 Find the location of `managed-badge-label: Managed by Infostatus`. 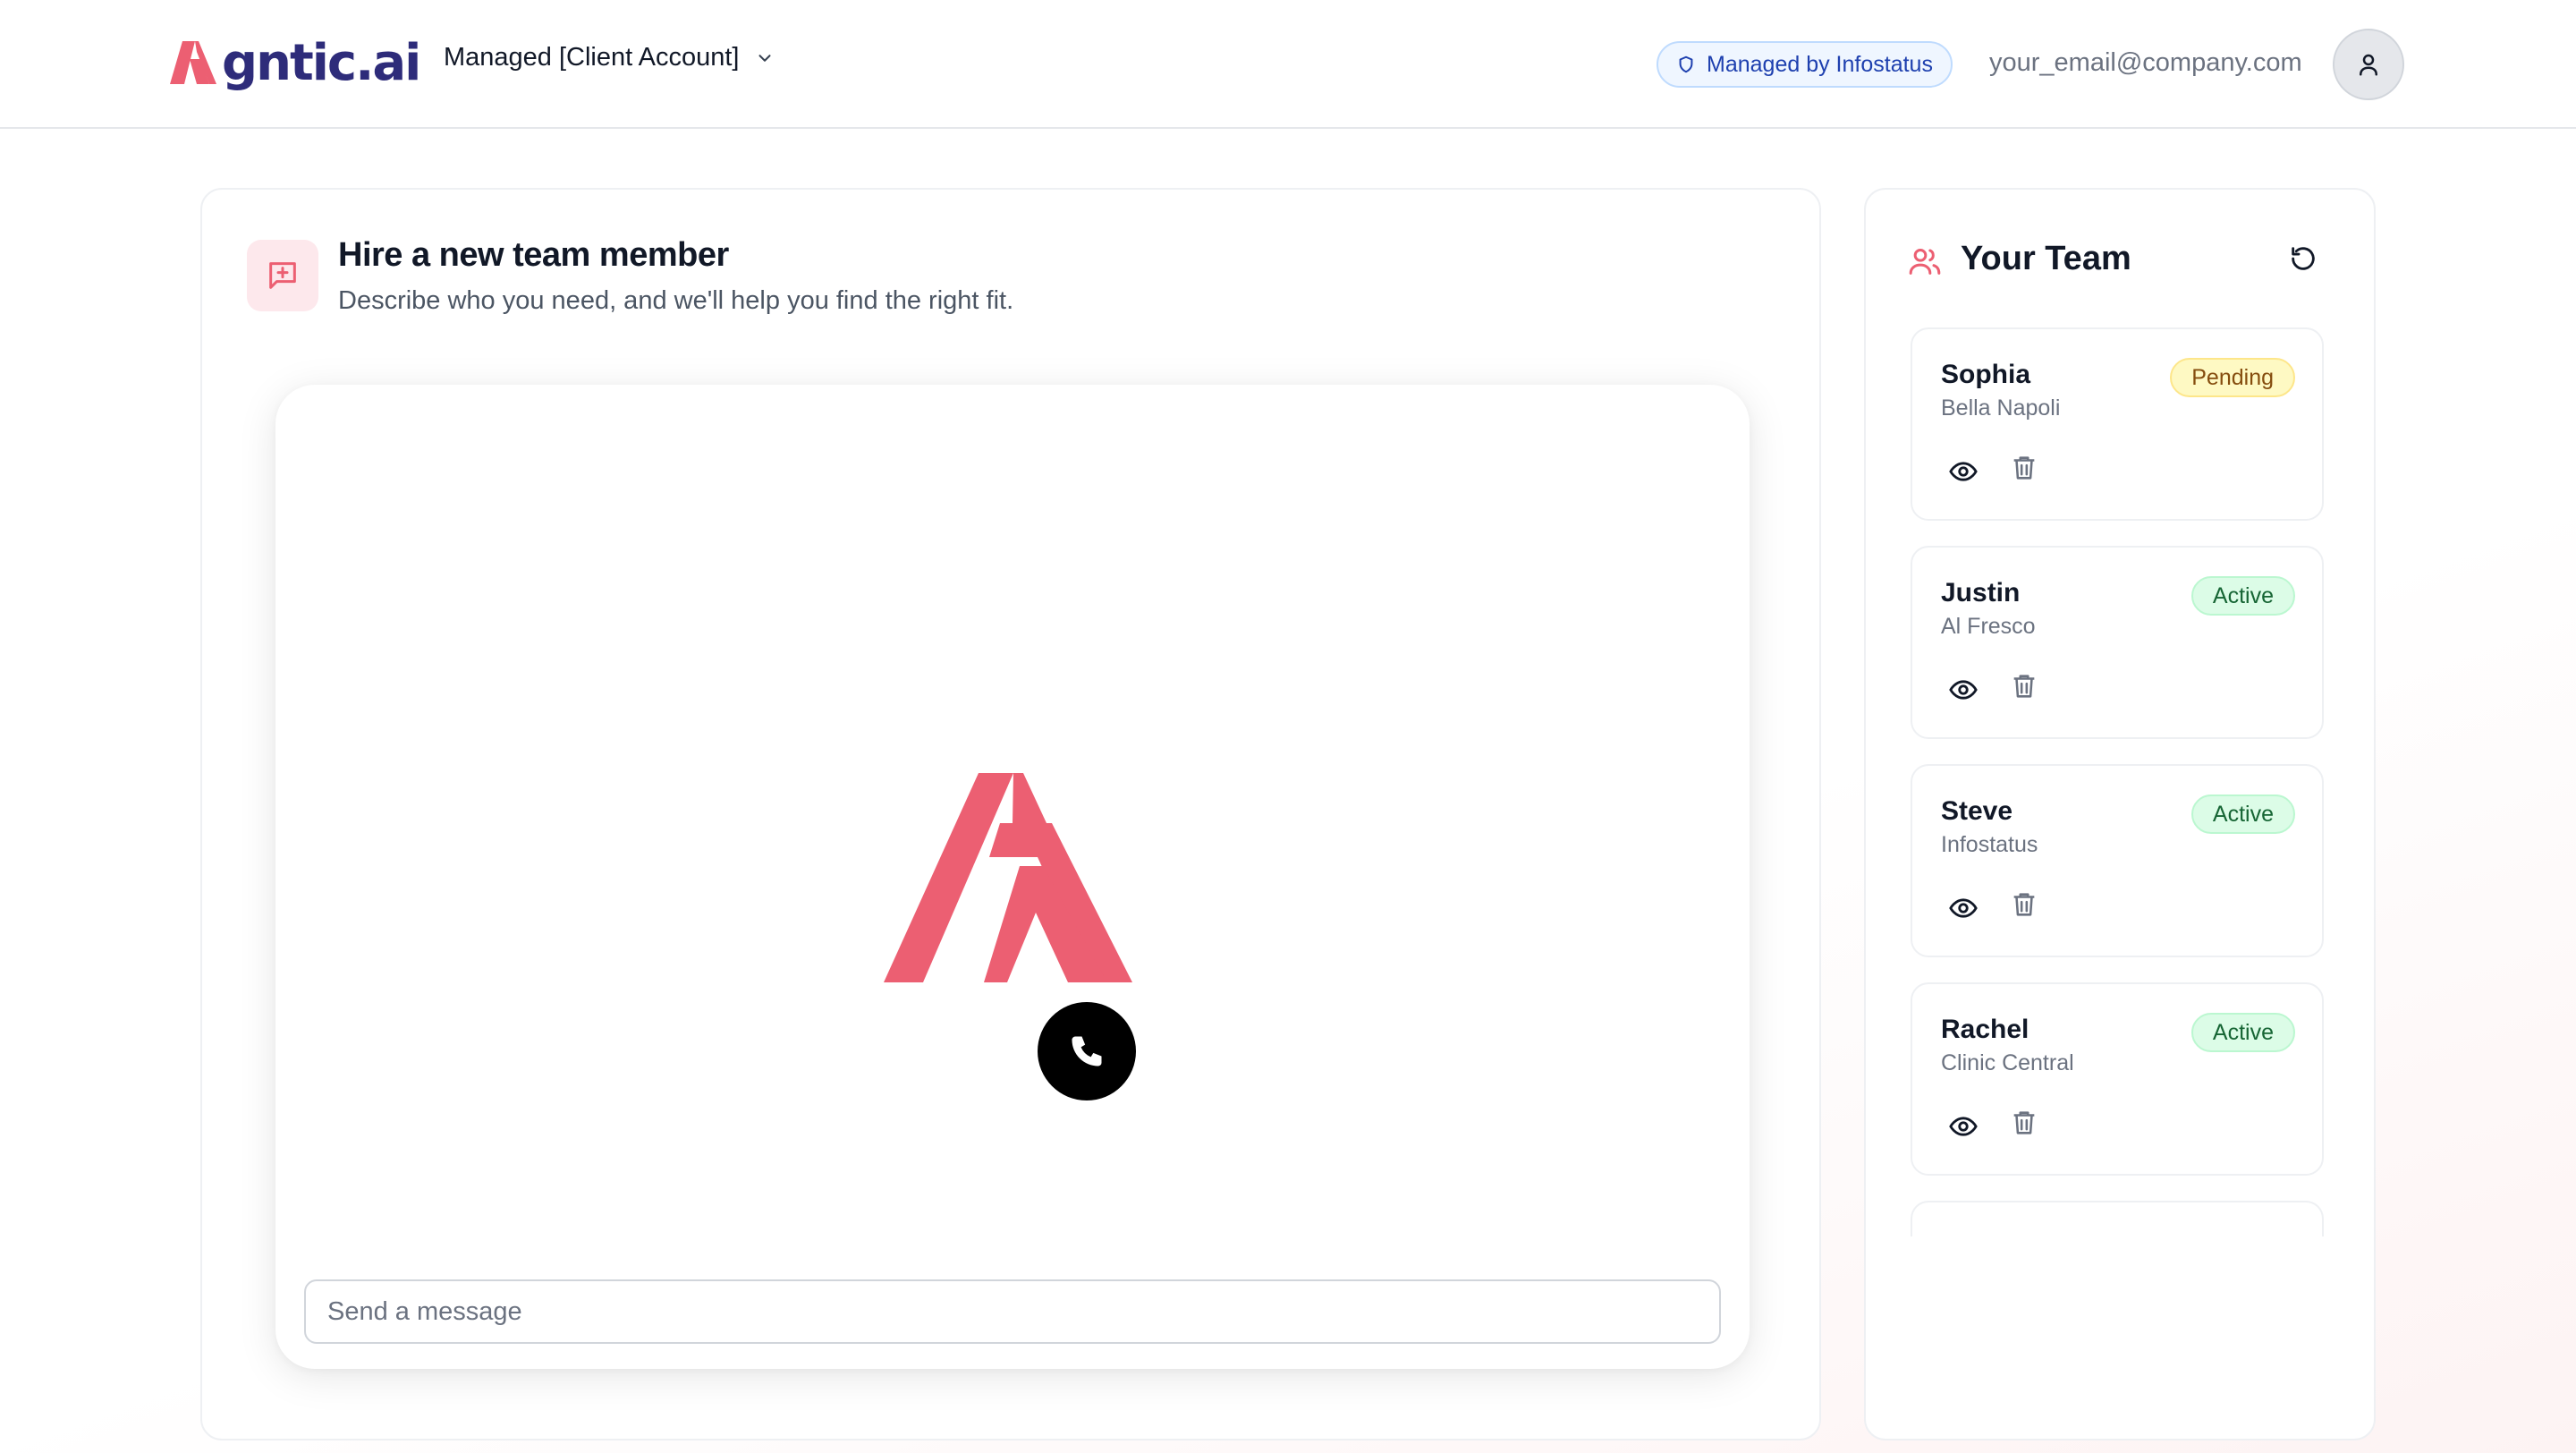

managed-badge-label: Managed by Infostatus is located at coordinates (1820, 64).